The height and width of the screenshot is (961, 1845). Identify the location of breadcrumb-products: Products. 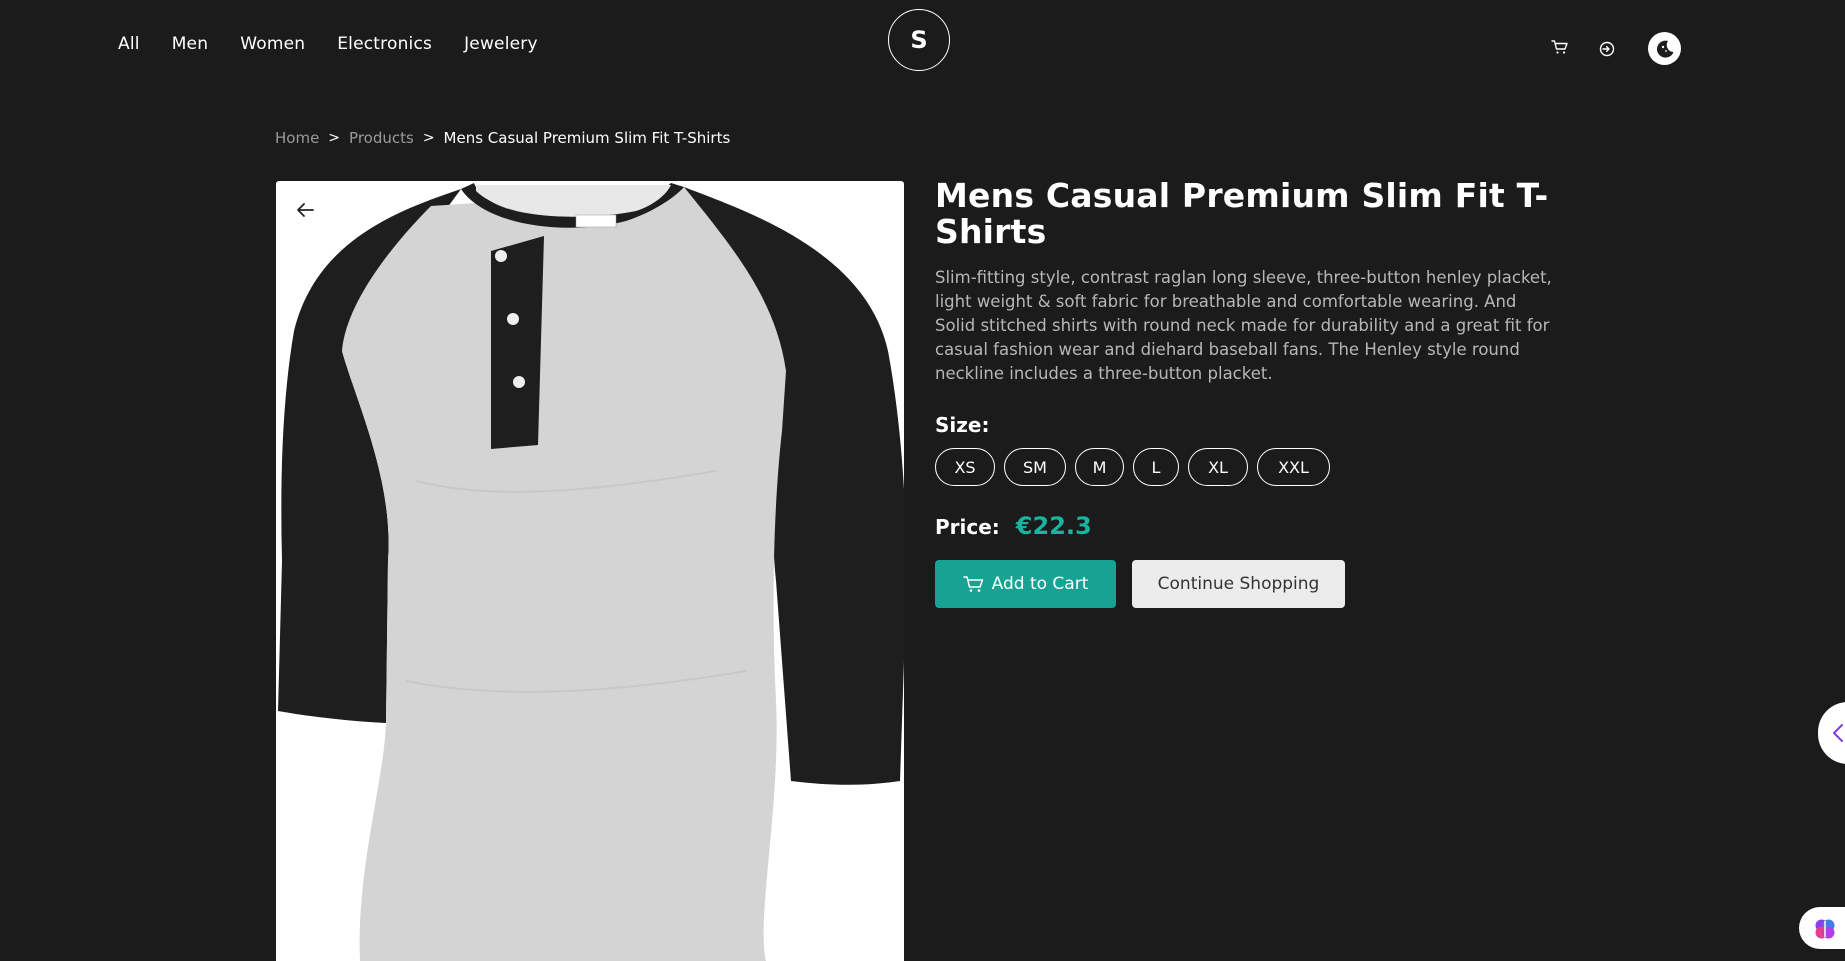
(381, 138).